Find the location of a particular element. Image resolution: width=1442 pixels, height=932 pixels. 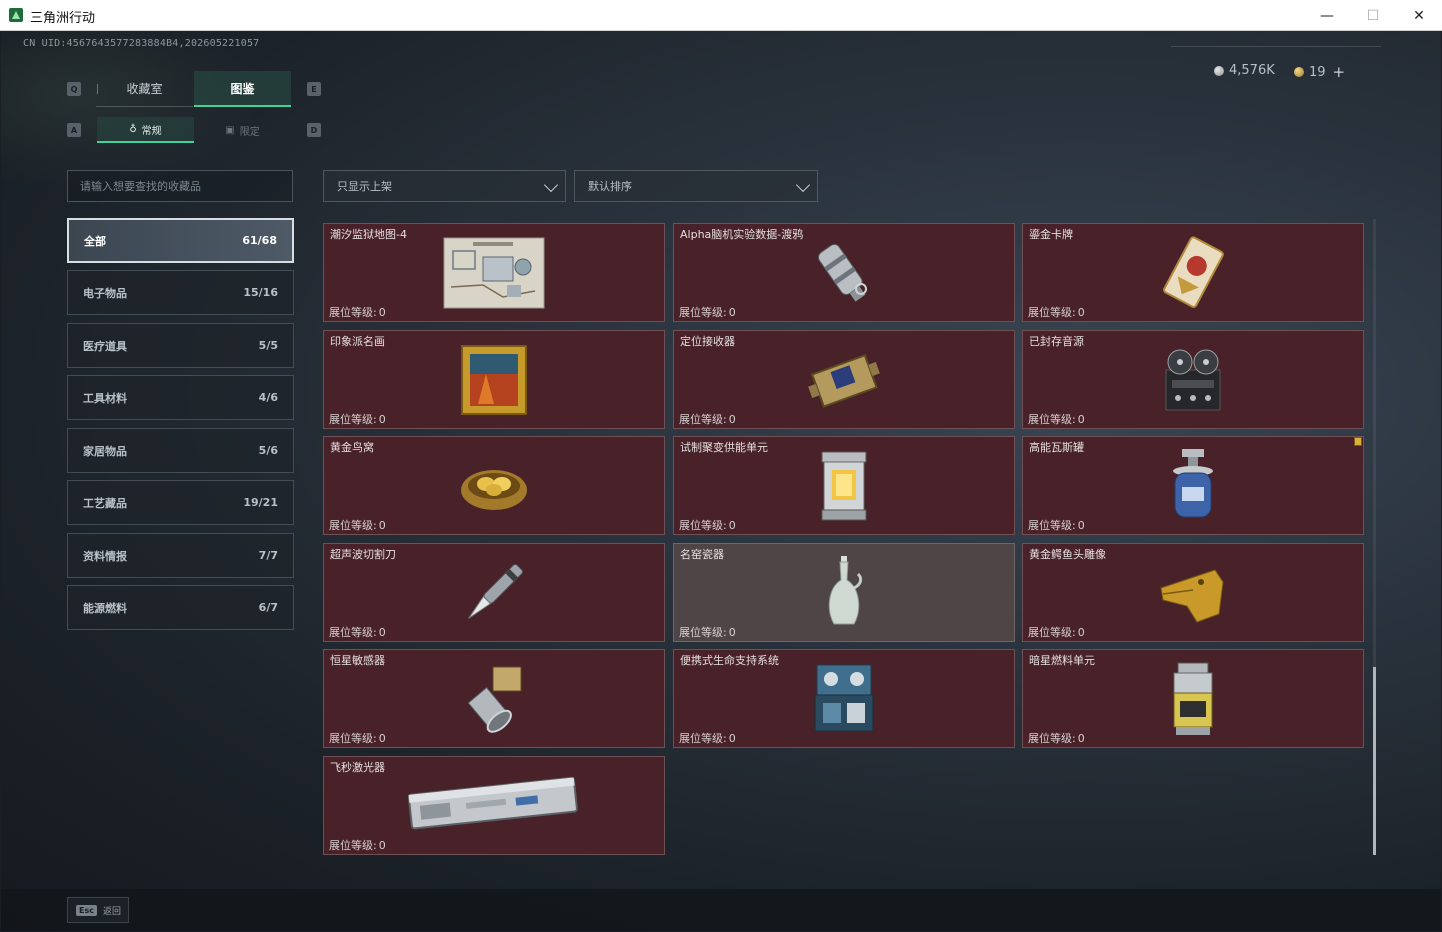

subtab-regular: ♁ 常规 is located at coordinates (145, 130).